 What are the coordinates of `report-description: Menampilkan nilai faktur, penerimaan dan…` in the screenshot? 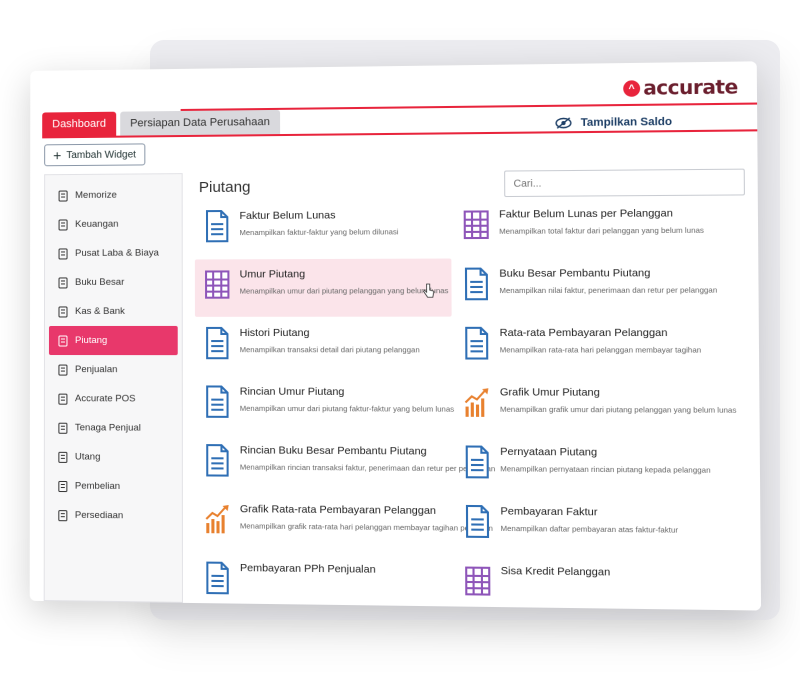 It's located at (608, 290).